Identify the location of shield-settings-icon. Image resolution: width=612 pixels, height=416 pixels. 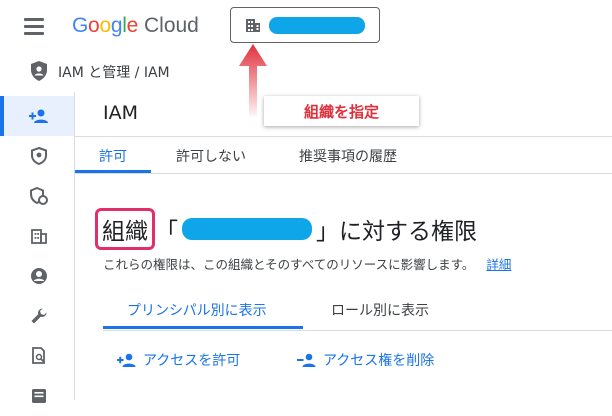
(39, 196).